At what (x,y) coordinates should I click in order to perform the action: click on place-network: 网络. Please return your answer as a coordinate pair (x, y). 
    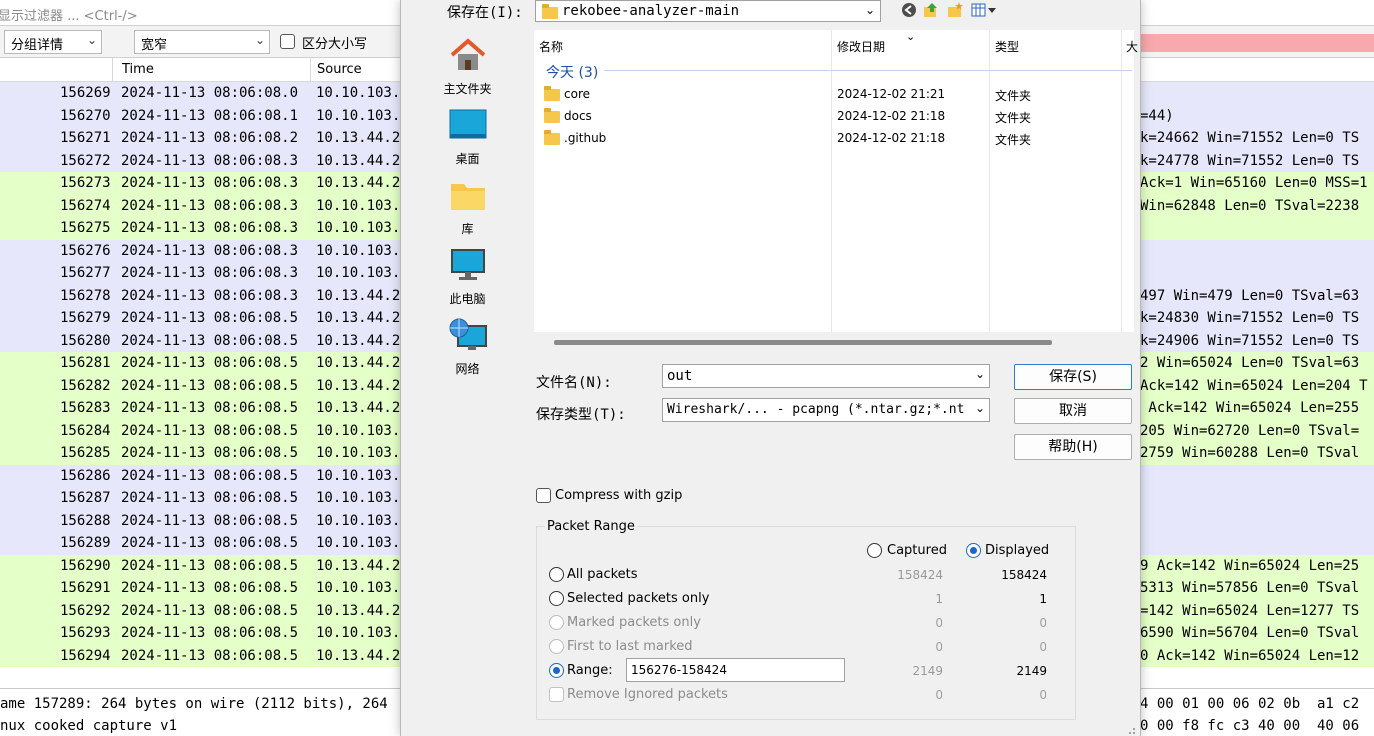
    Looking at the image, I should click on (467, 346).